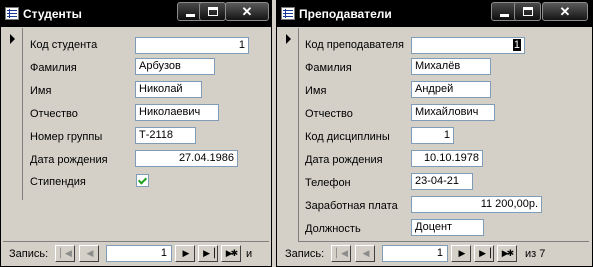 The width and height of the screenshot is (593, 267). I want to click on firstname-field: Николай, so click(168, 89).